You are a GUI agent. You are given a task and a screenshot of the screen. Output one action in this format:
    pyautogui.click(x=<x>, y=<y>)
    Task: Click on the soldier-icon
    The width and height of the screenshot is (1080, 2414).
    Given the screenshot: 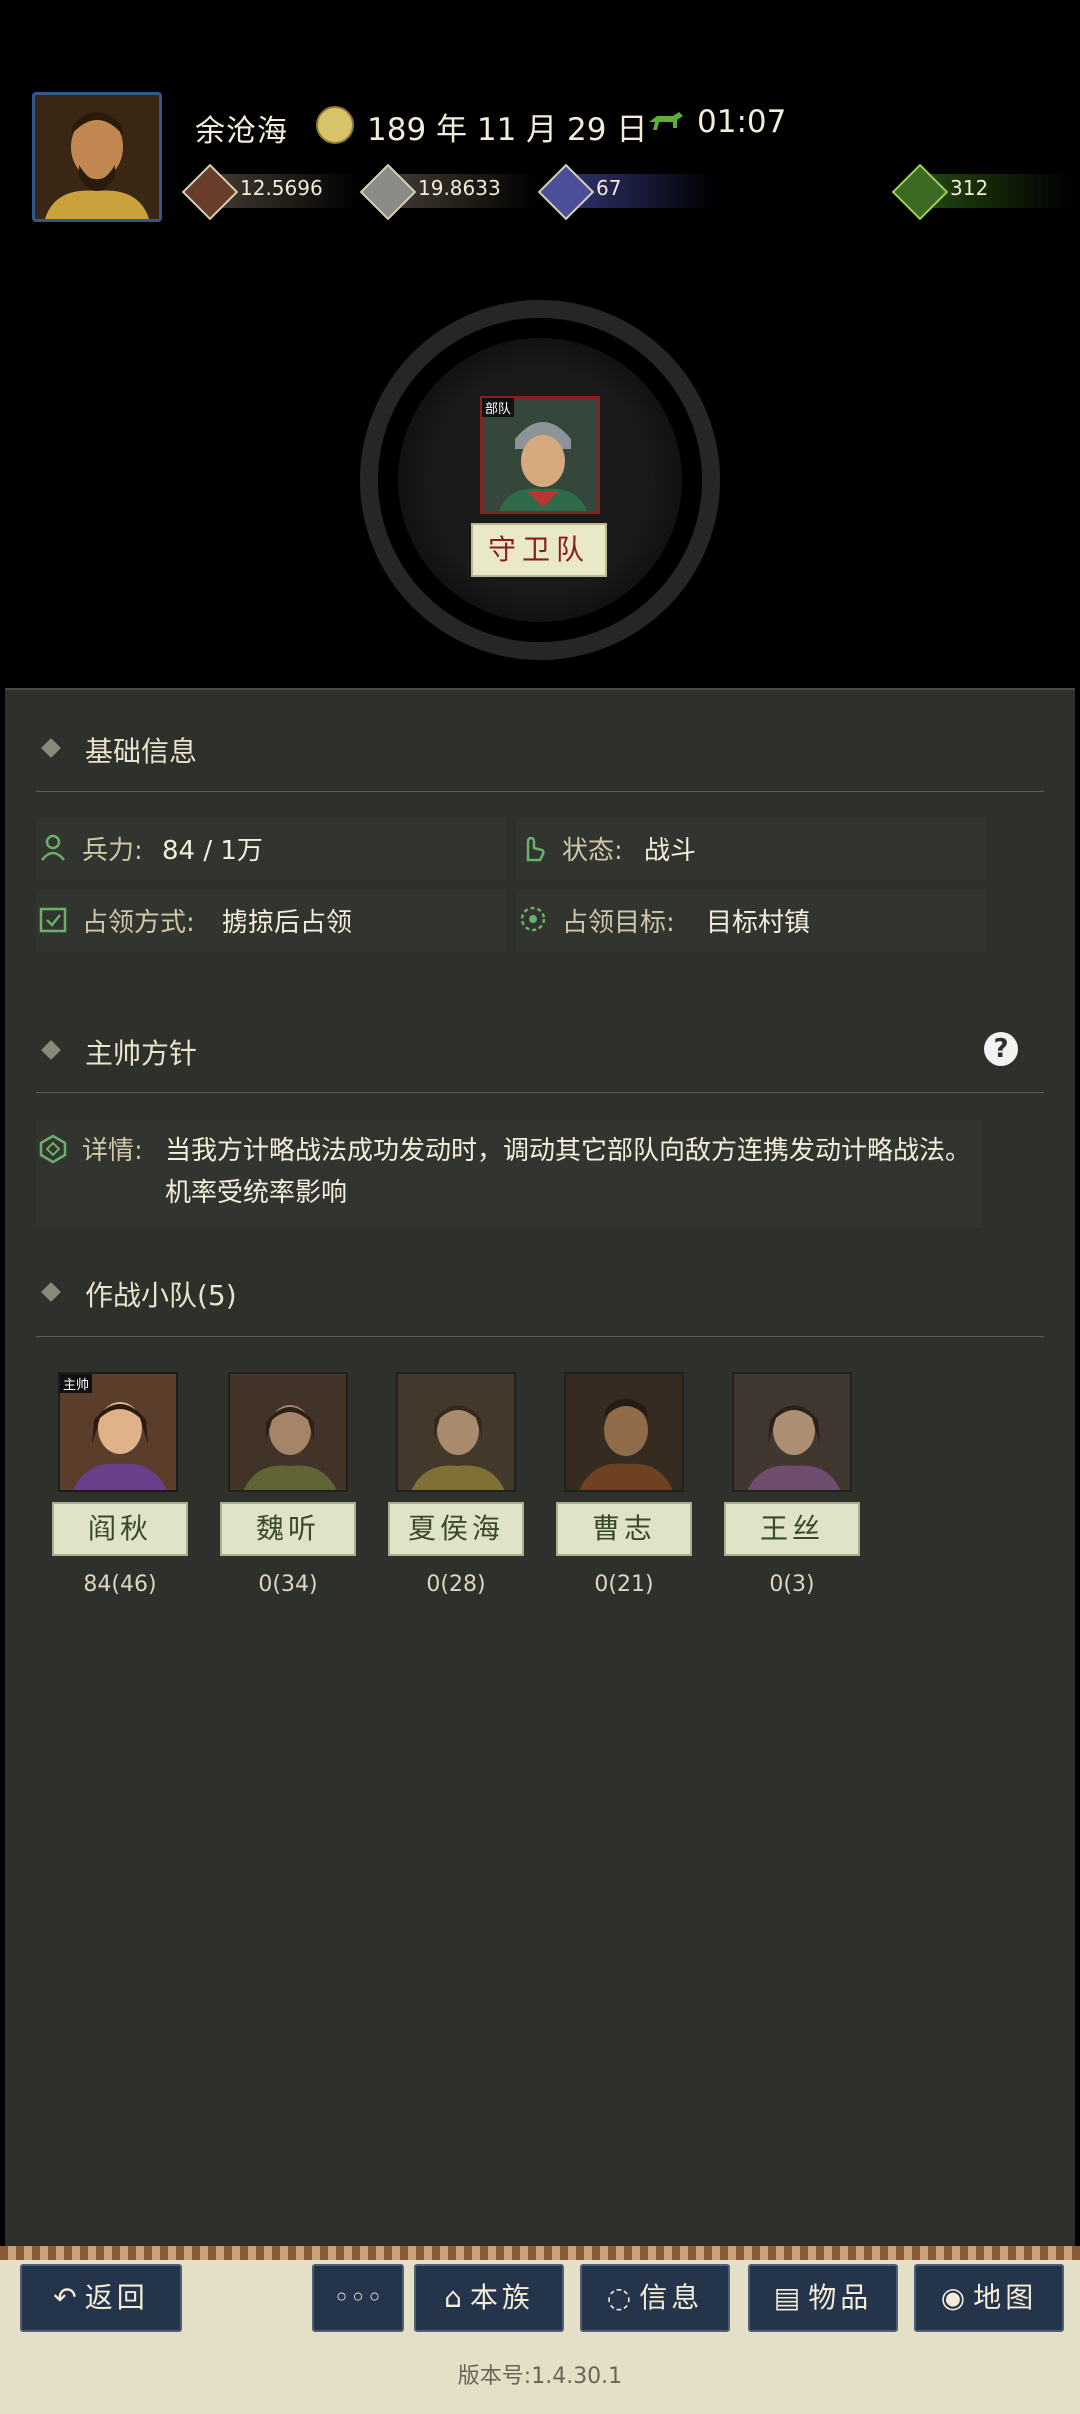 What is the action you would take?
    pyautogui.click(x=53, y=847)
    